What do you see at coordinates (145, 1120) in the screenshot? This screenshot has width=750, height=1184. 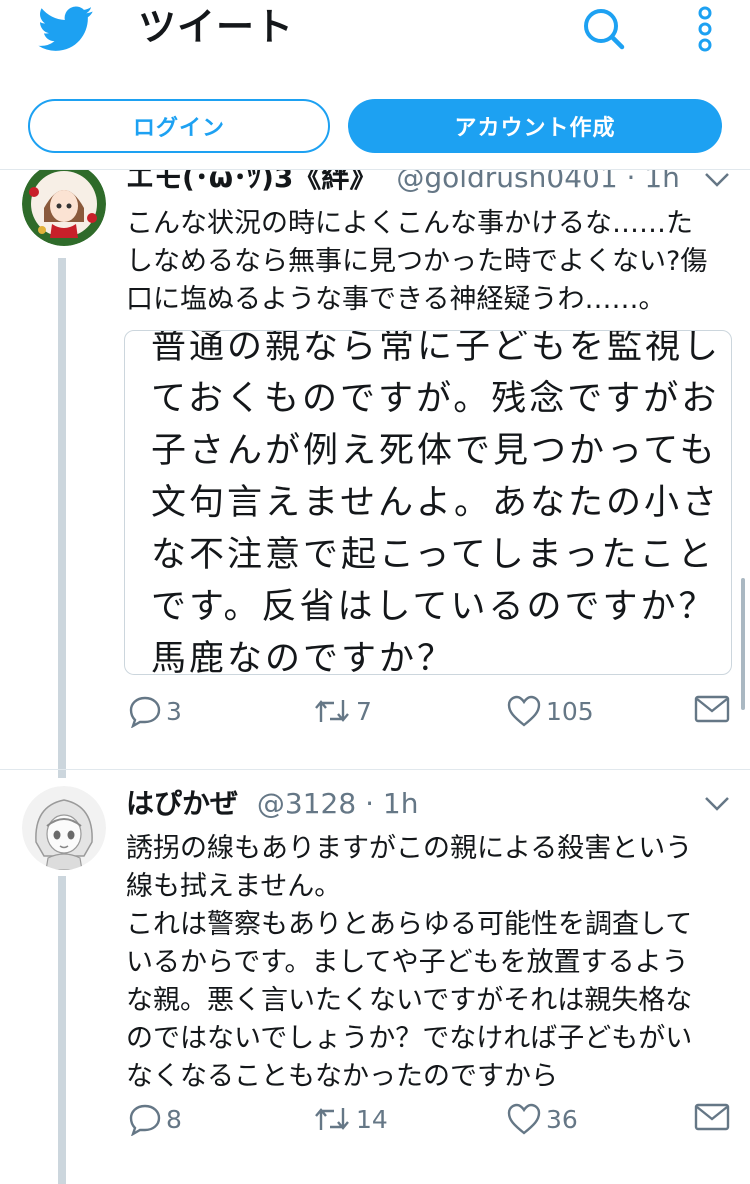 I see `reply-icon` at bounding box center [145, 1120].